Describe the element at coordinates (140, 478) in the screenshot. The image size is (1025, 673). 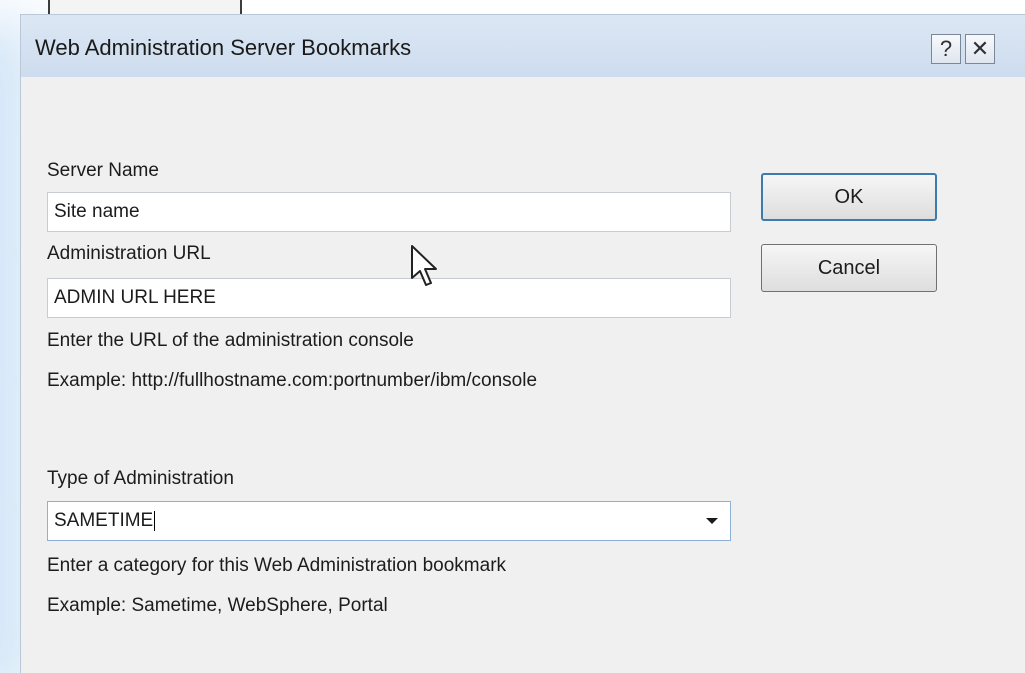
I see `admin-type-label: Type of Administration` at that location.